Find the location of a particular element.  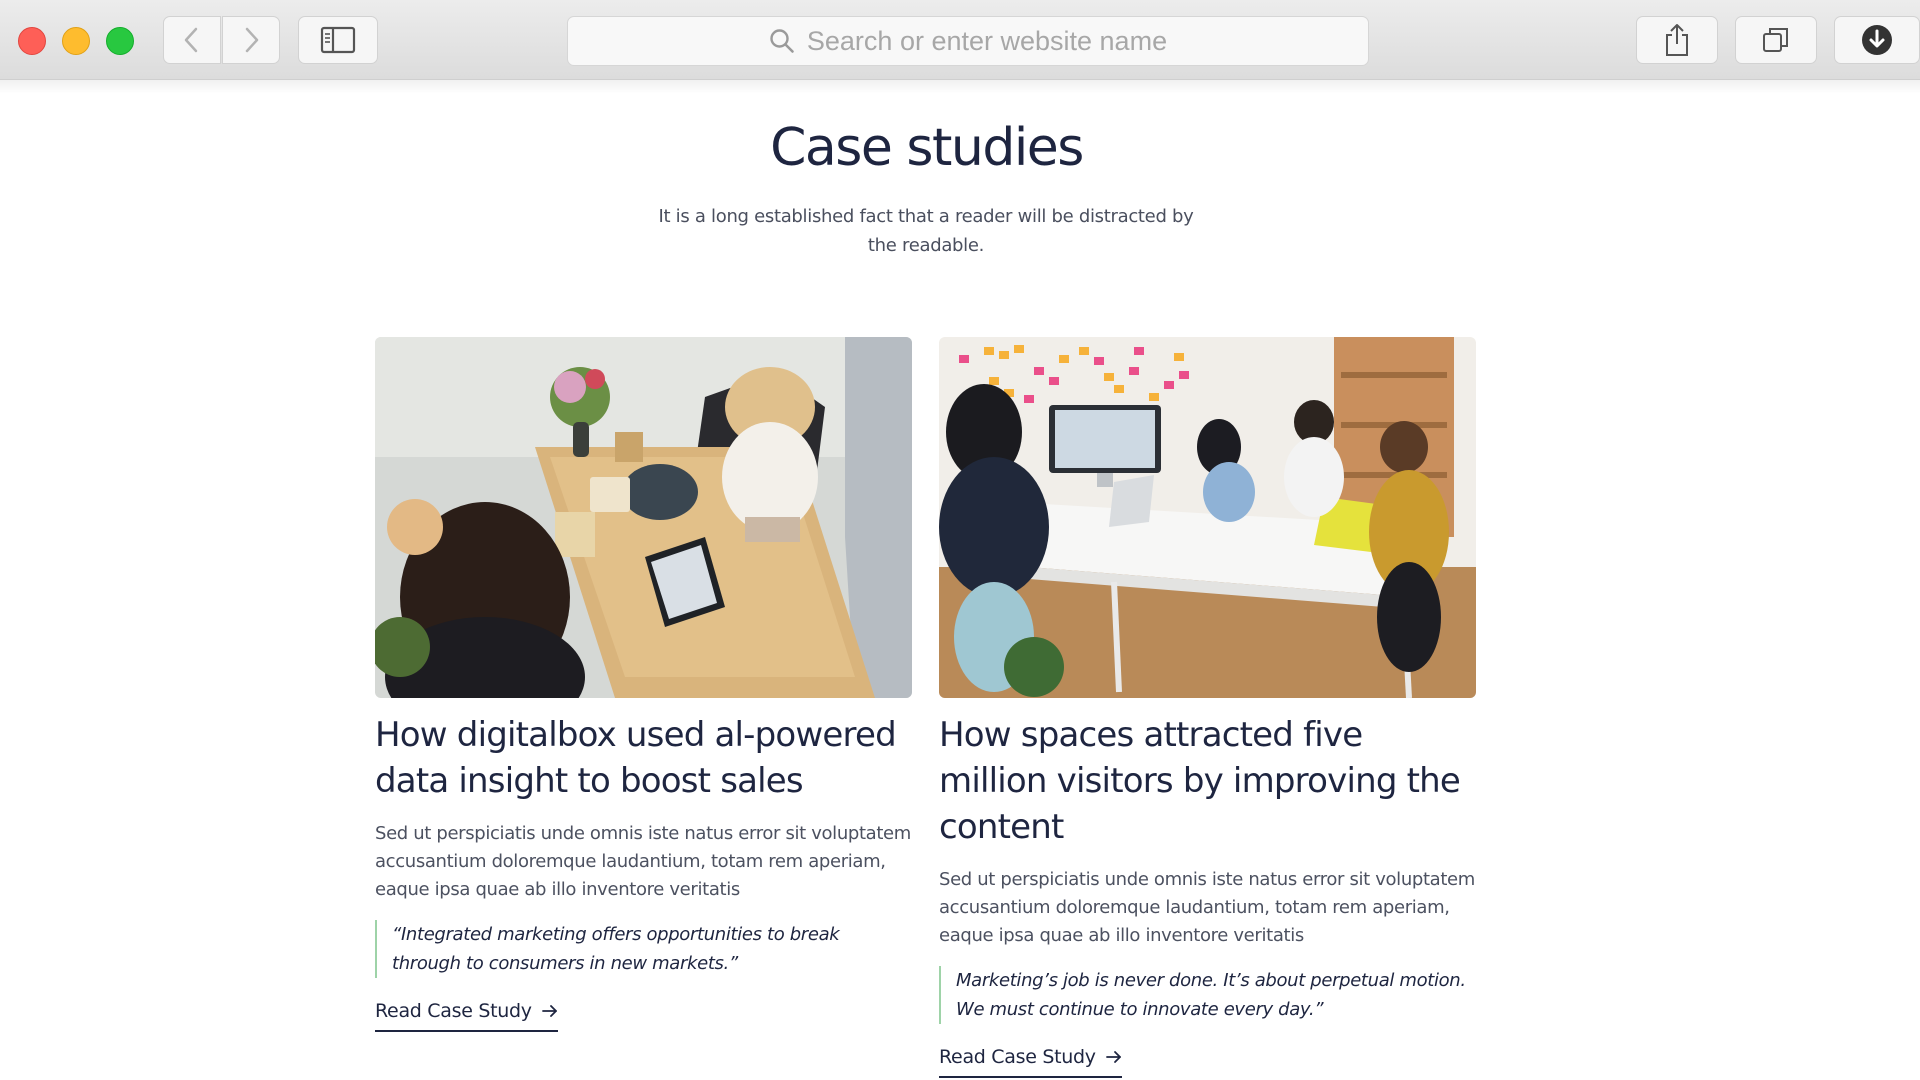

share-button is located at coordinates (1677, 40).